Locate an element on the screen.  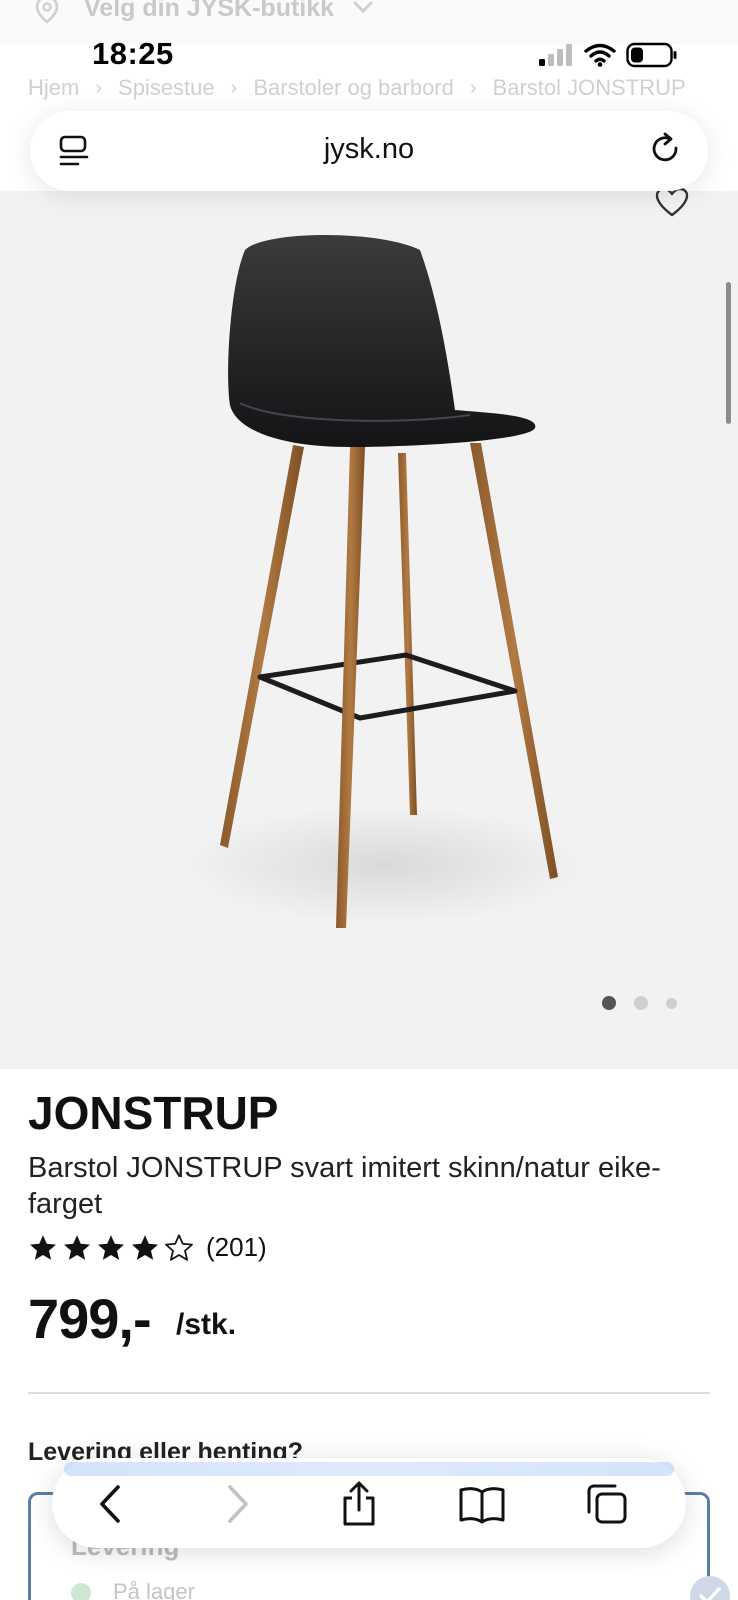
gallery-pagination is located at coordinates (639, 1003).